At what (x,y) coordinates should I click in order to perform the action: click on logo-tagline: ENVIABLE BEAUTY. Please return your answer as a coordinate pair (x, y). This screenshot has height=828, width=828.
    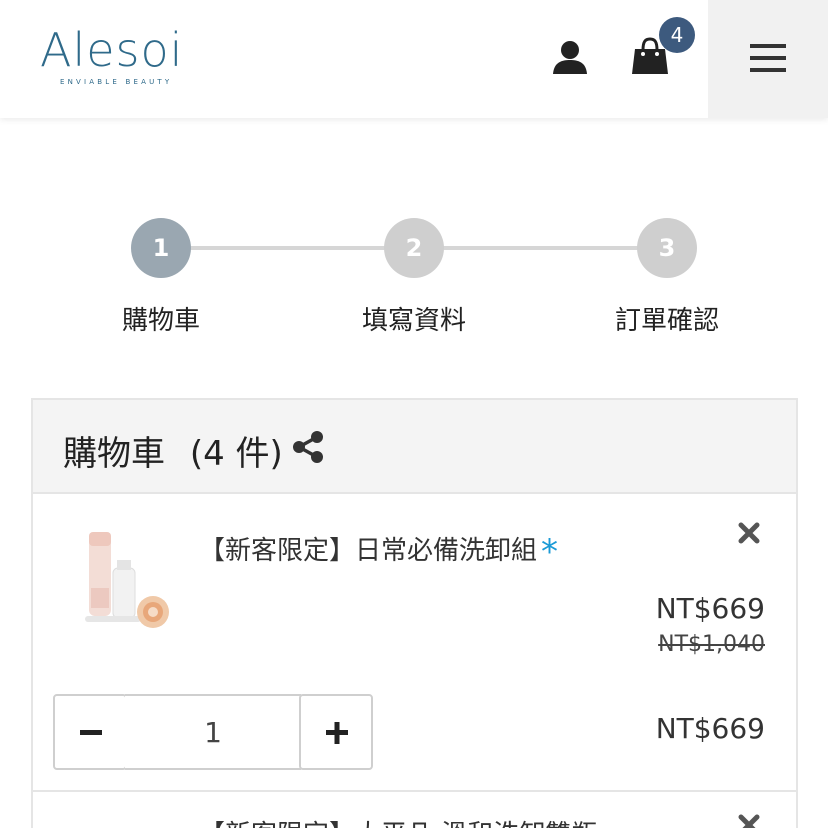
    Looking at the image, I should click on (116, 82).